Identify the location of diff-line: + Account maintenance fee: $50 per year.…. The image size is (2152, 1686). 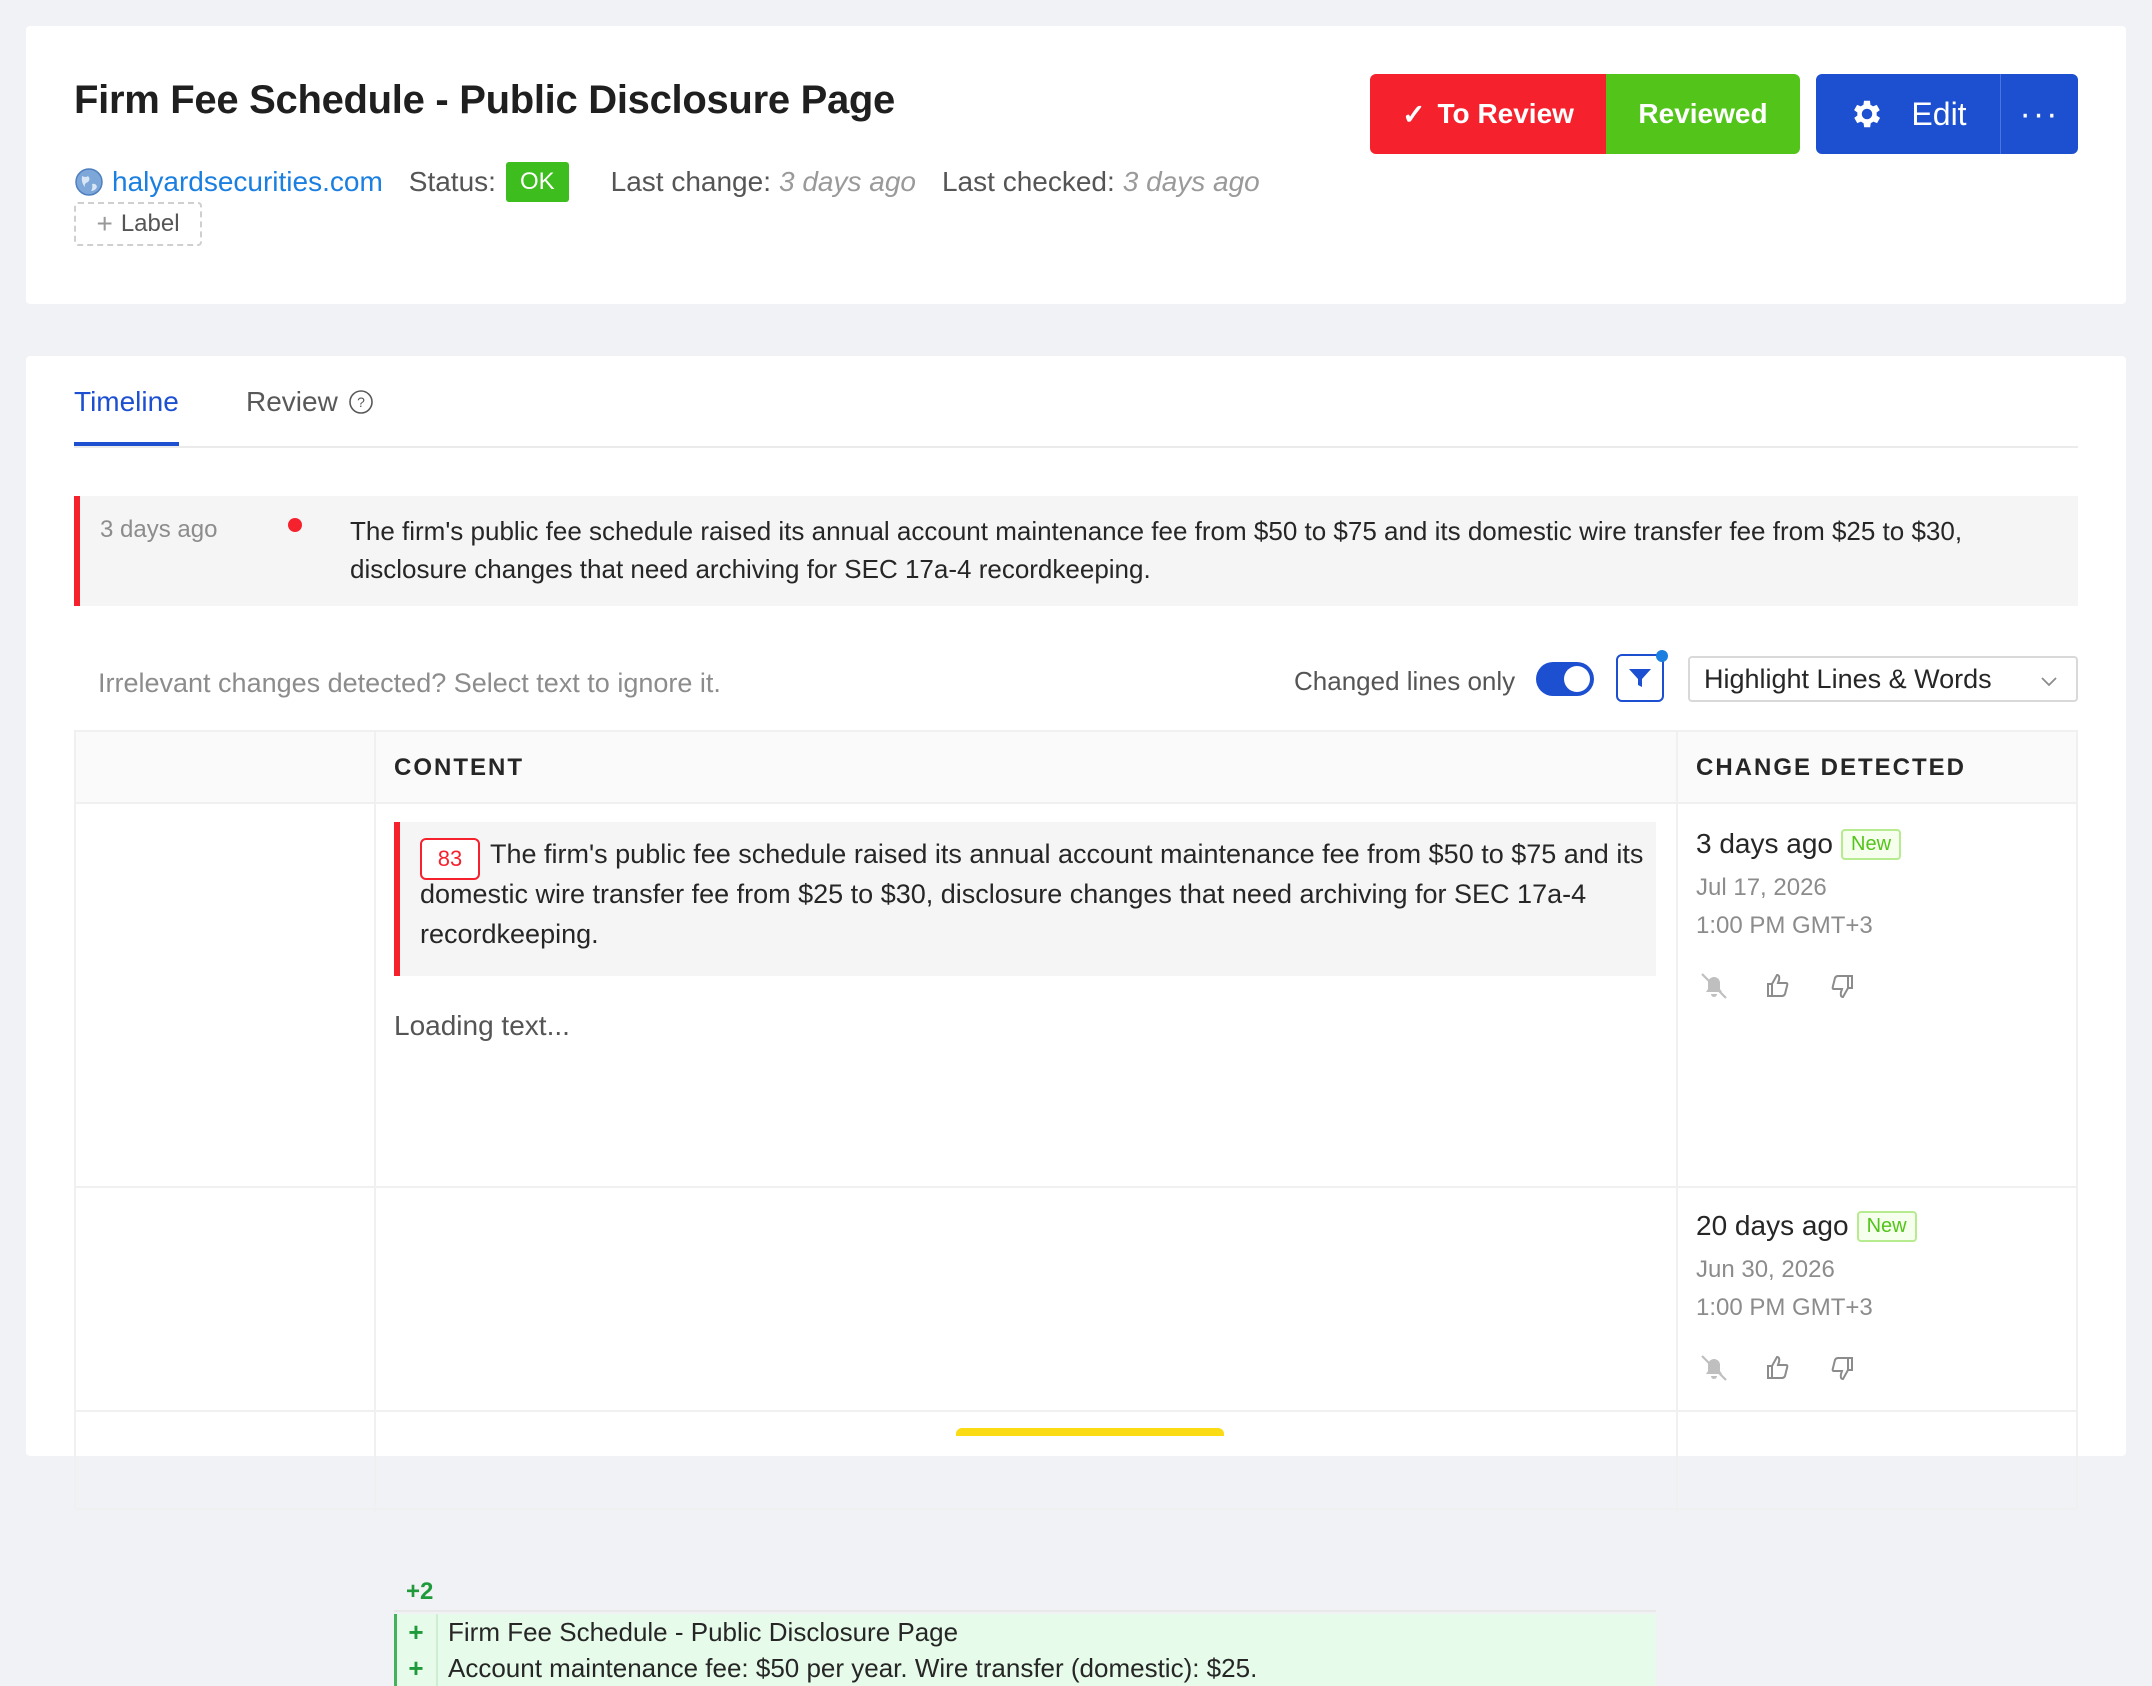
(1025, 1668).